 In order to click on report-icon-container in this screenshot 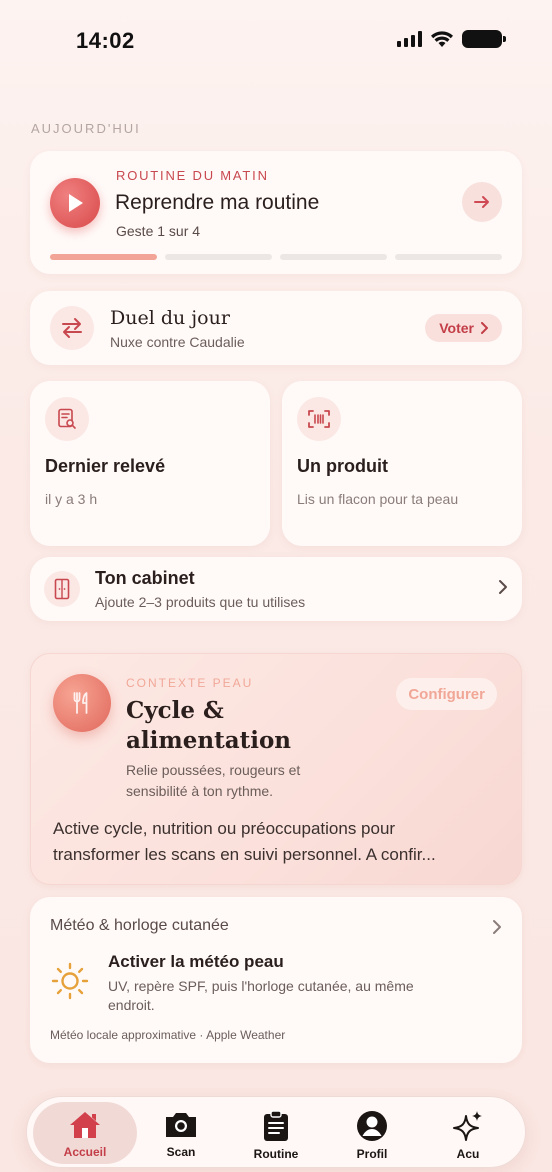, I will do `click(67, 419)`.